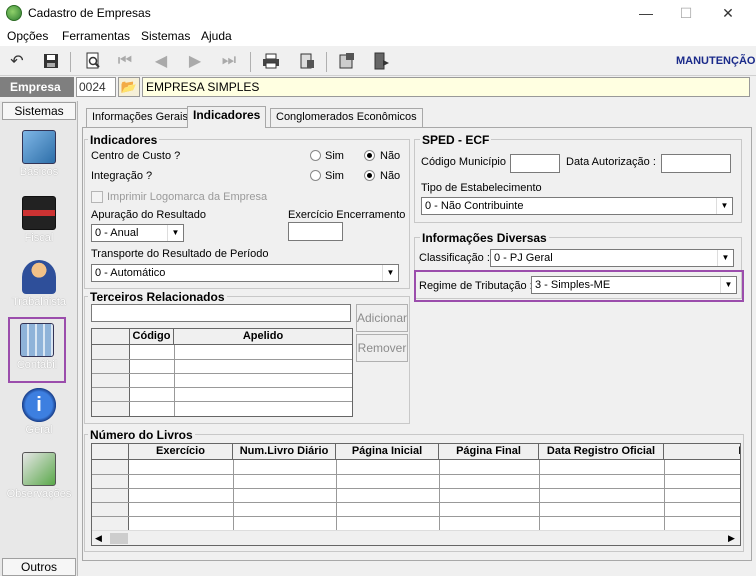 The image size is (756, 576). Describe the element at coordinates (481, 188) in the screenshot. I see `tipo-estabelecimento-label: Tipo de Estabelecimento` at that location.